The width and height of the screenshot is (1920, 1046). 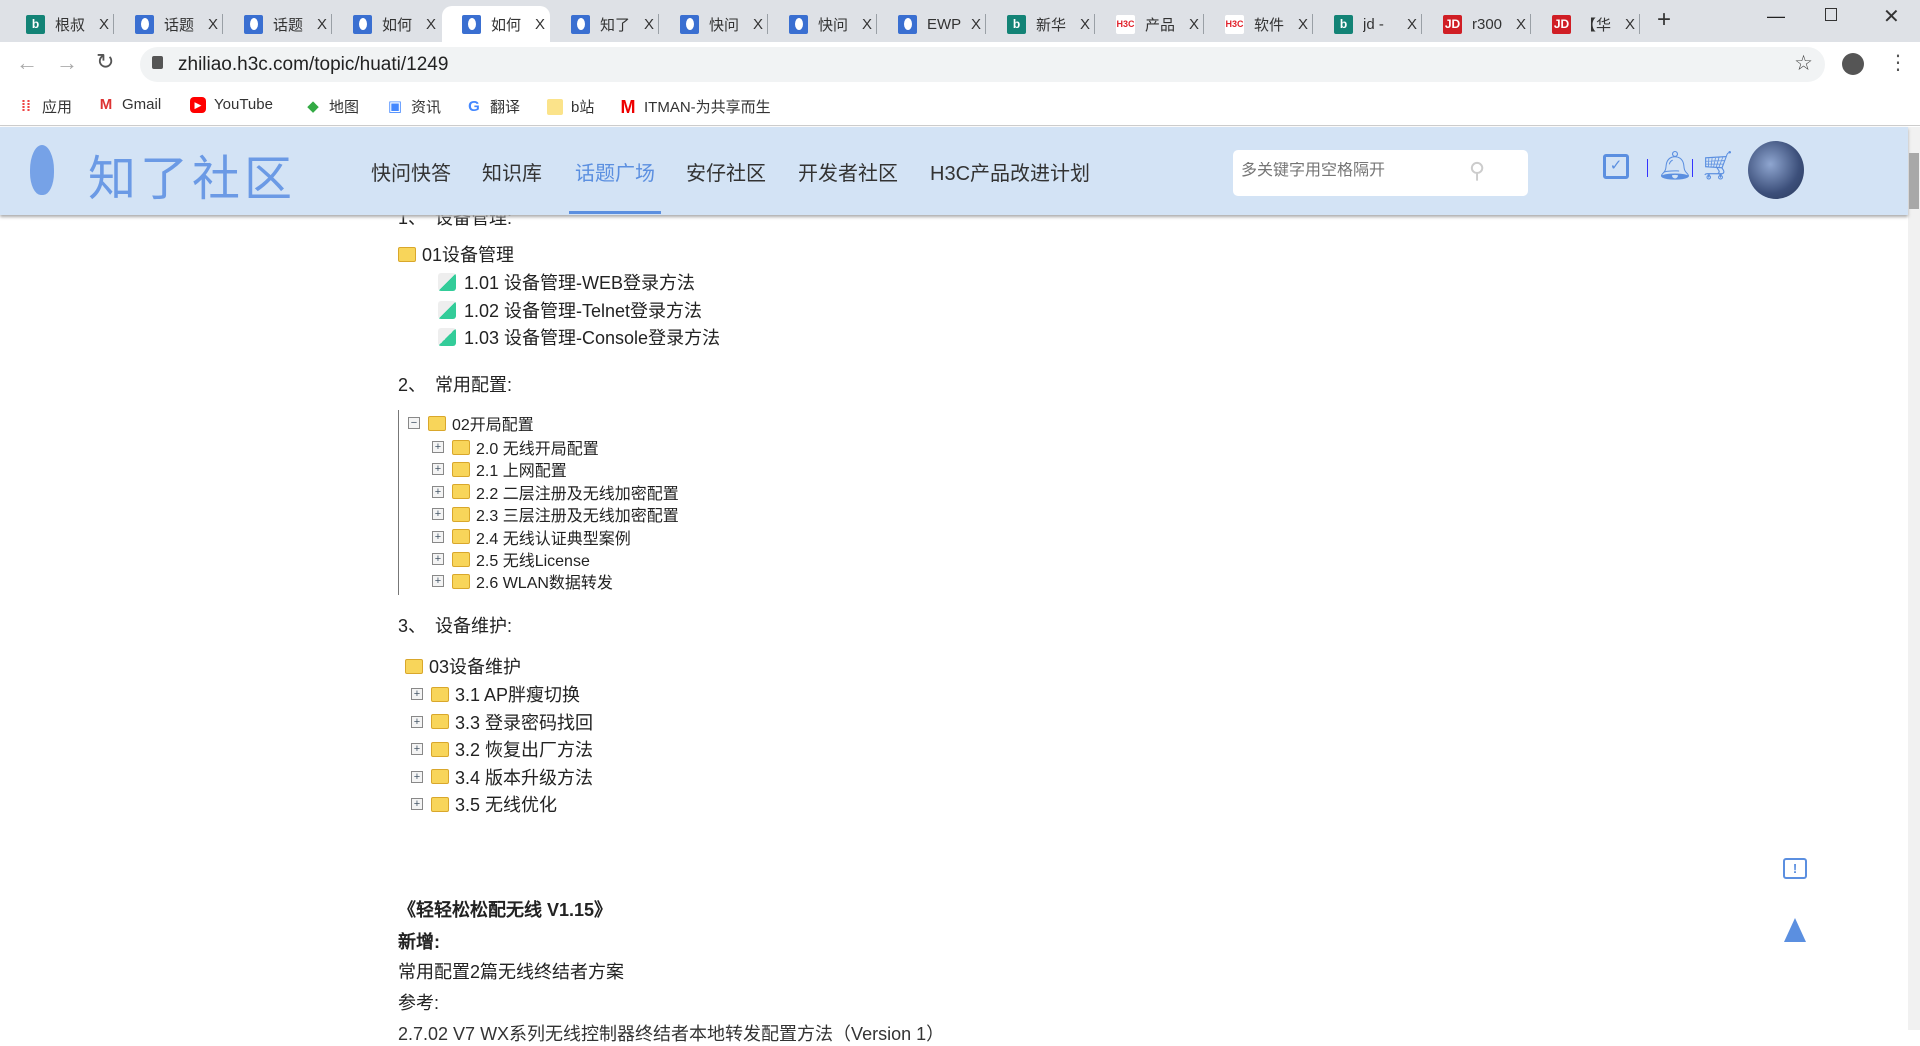 What do you see at coordinates (522, 581) in the screenshot?
I see `tree-item: +2.6 WLAN数据转发` at bounding box center [522, 581].